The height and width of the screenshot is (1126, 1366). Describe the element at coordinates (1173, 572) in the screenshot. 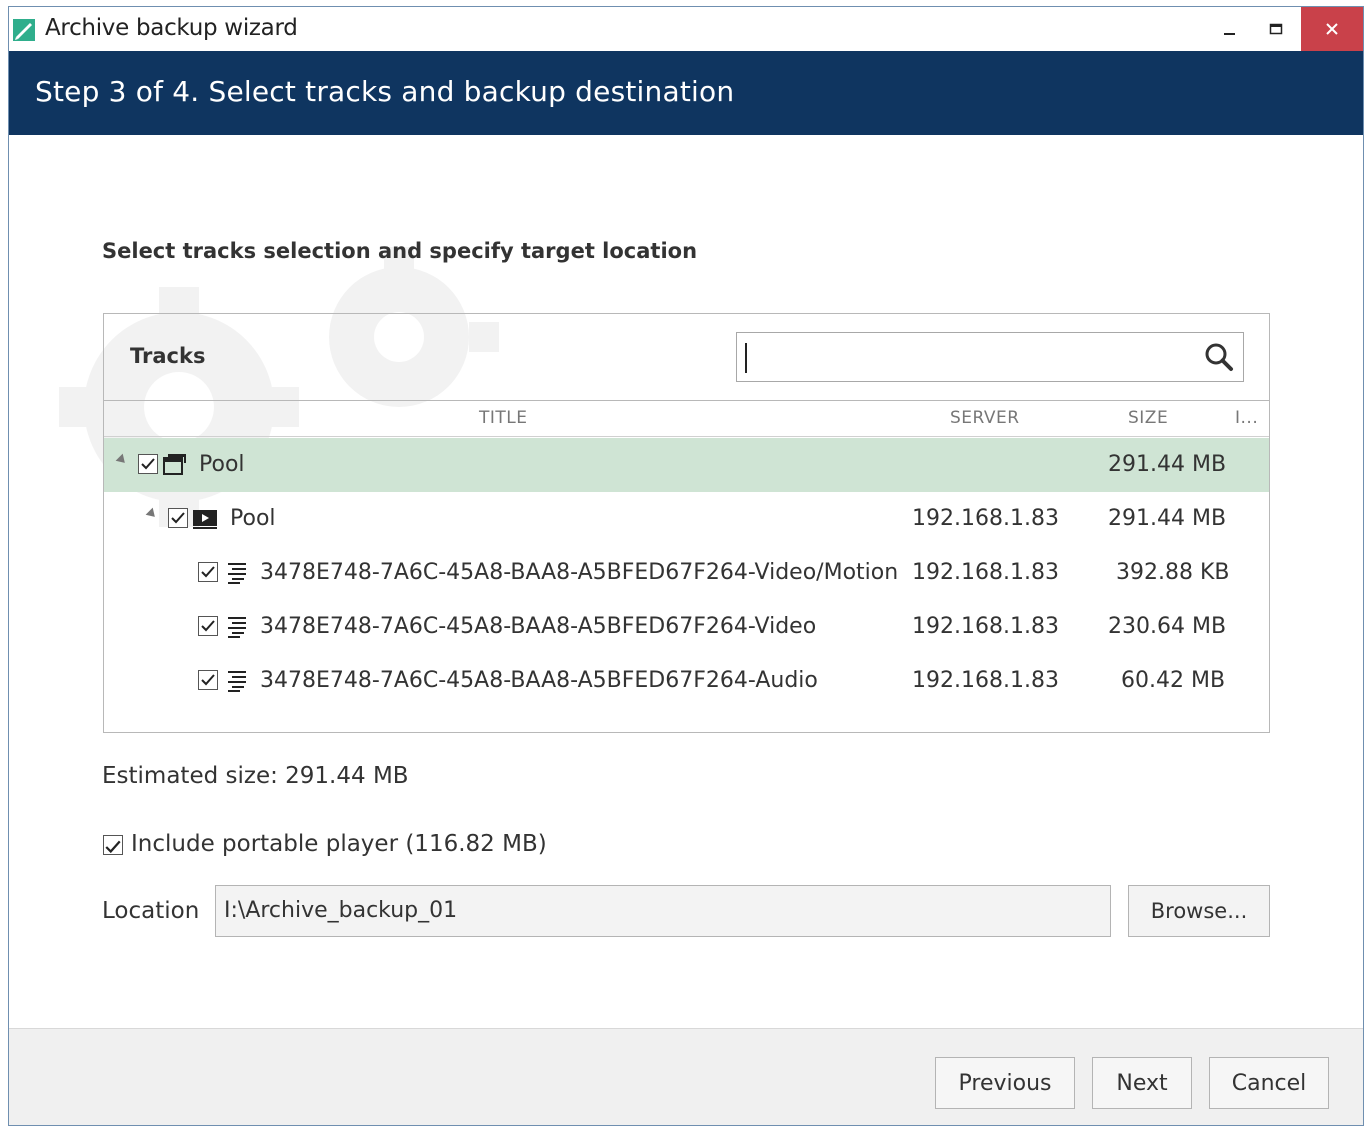

I see `row-size: 392.88 KB` at that location.